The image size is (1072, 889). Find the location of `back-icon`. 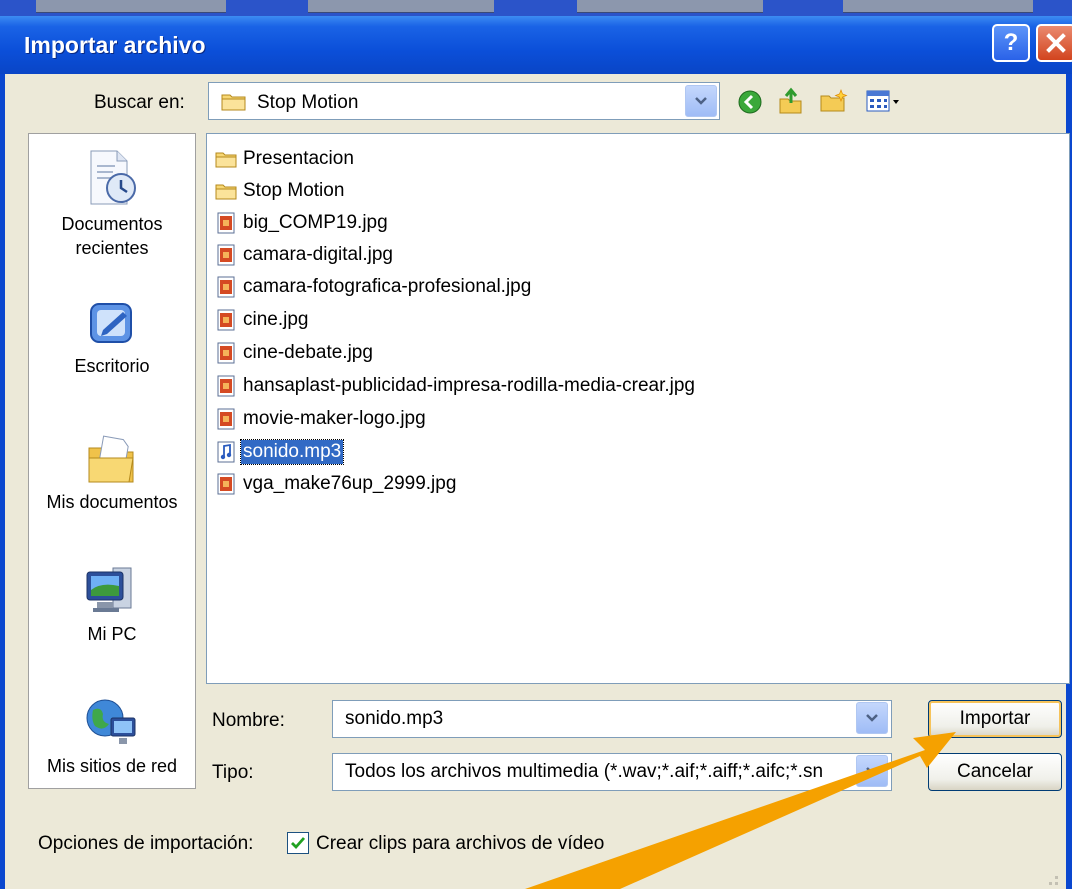

back-icon is located at coordinates (750, 102).